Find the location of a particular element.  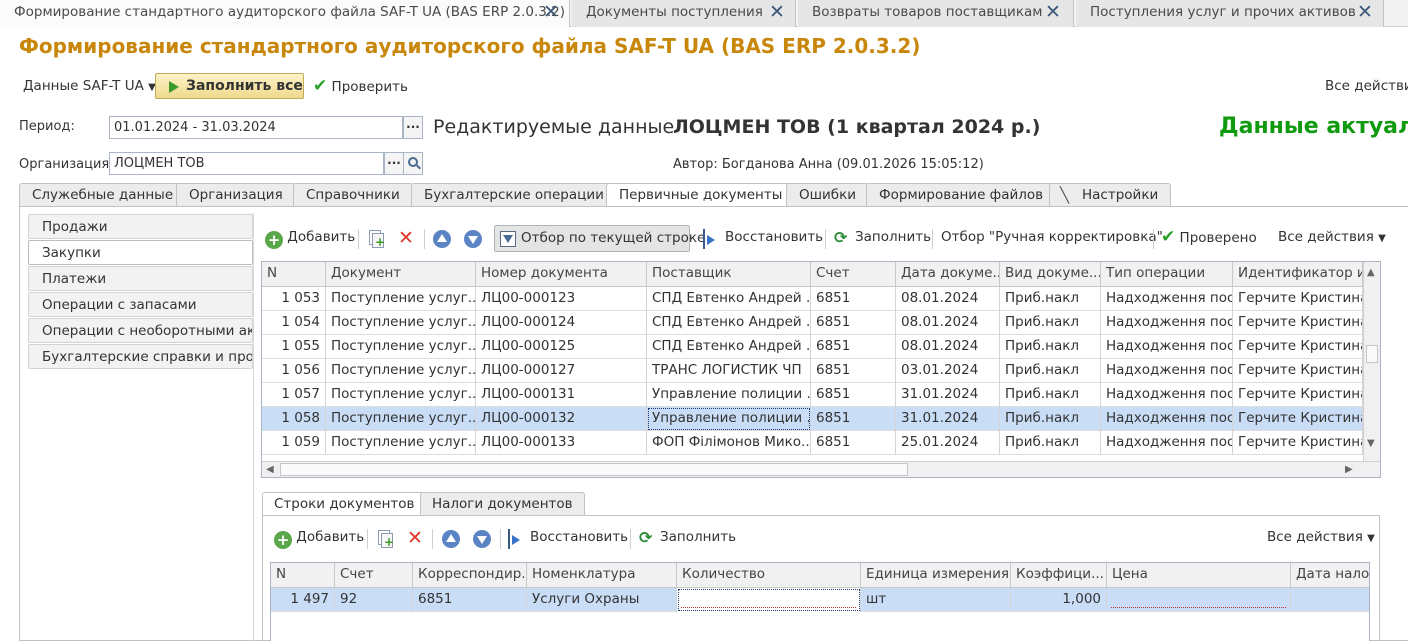

documents-horizontal-scrollbar: ◀ ▶ is located at coordinates (821, 469).